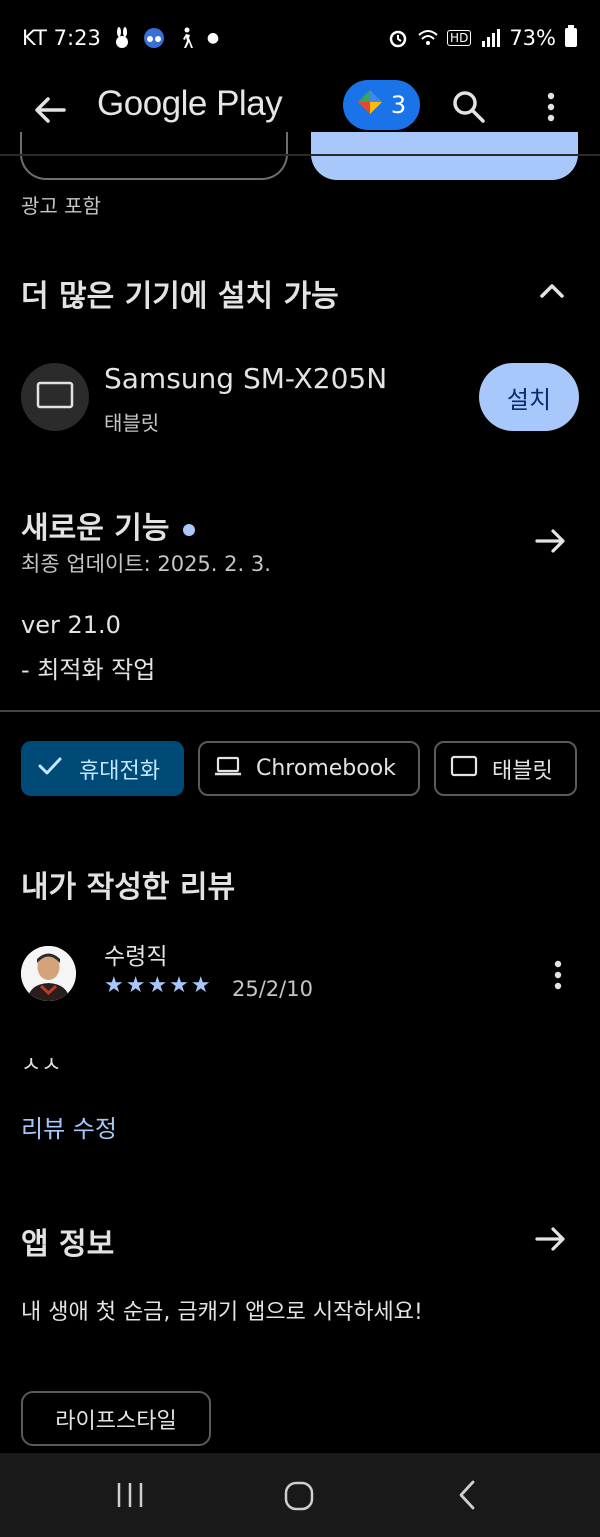  What do you see at coordinates (529, 397) in the screenshot?
I see `device-install-button: 설치` at bounding box center [529, 397].